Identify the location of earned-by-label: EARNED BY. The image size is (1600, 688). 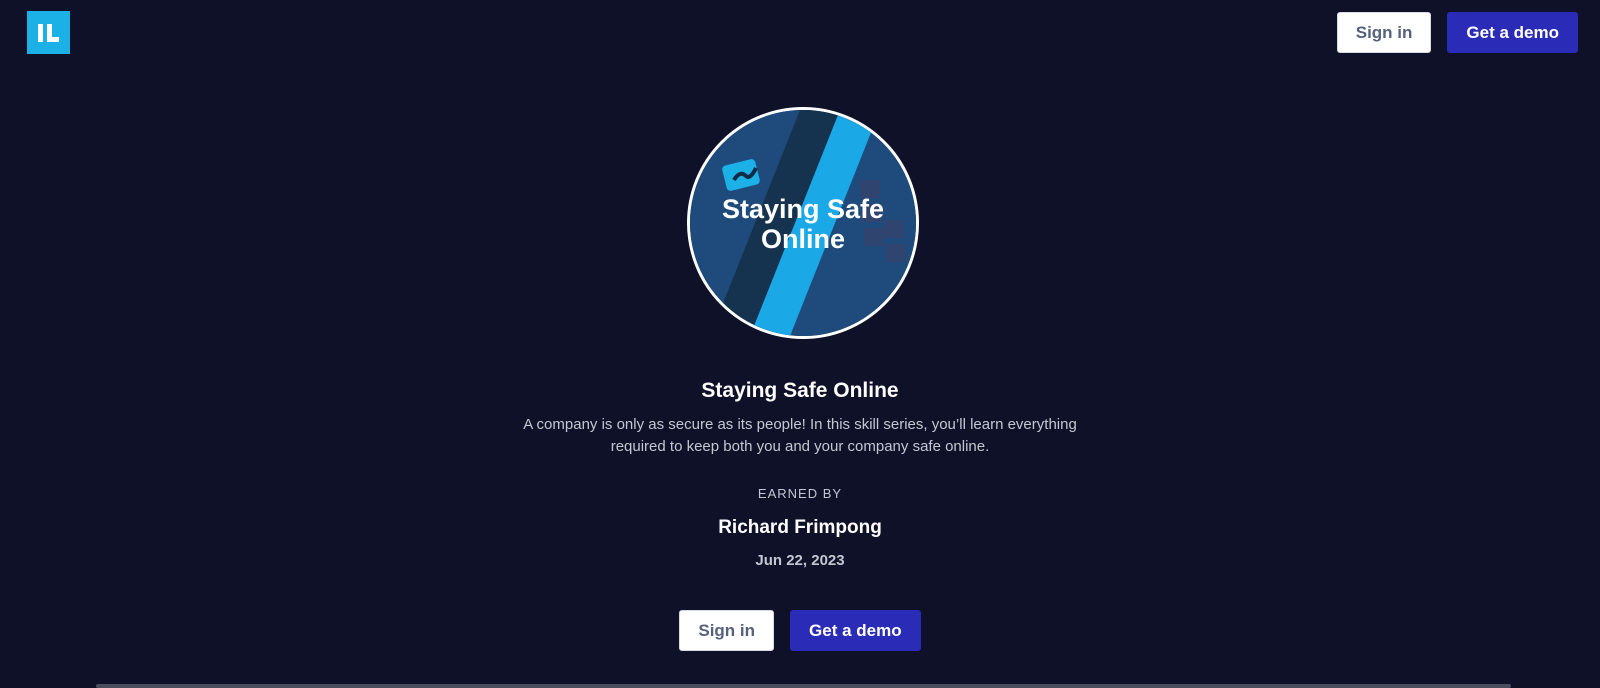
(800, 493).